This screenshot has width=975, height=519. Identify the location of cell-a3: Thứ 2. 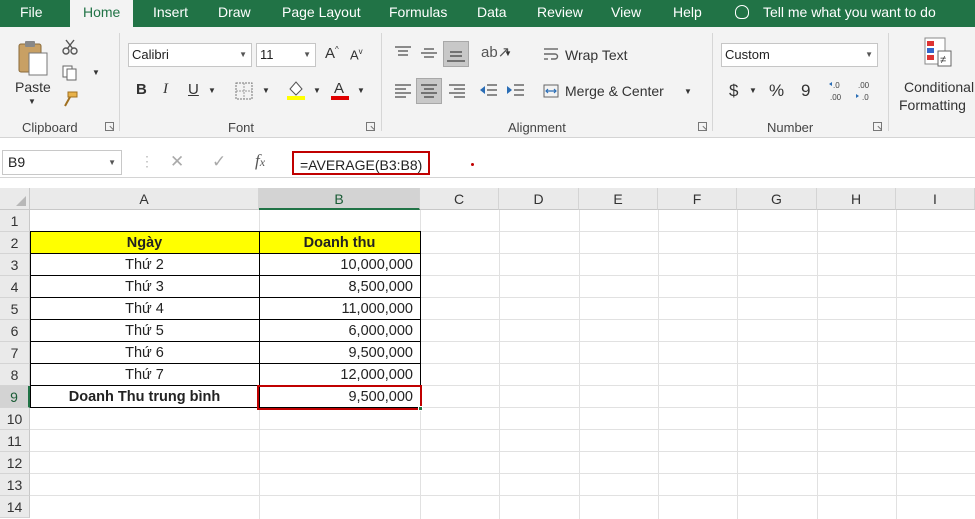
(144, 265).